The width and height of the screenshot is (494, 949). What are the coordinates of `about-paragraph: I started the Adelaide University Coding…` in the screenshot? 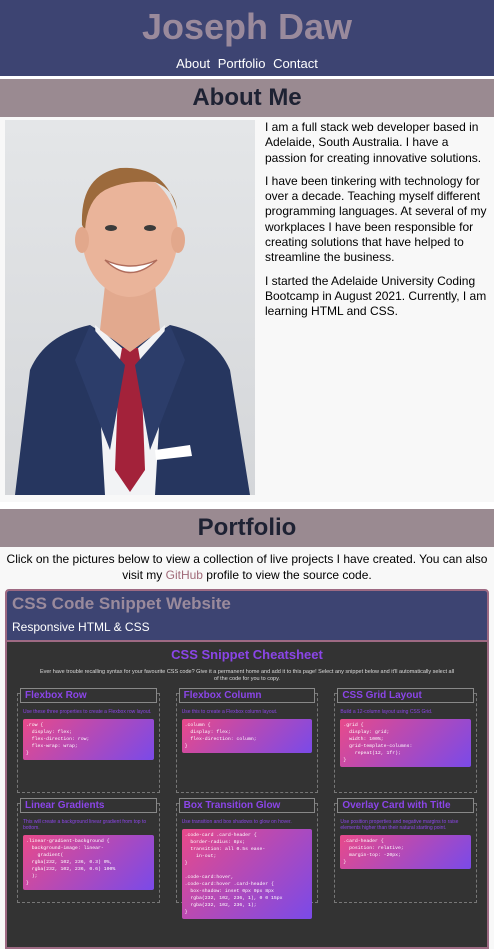 It's located at (376, 296).